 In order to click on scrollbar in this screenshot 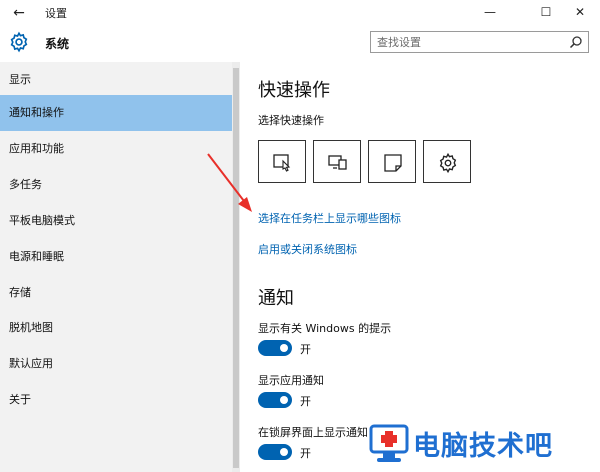, I will do `click(236, 267)`.